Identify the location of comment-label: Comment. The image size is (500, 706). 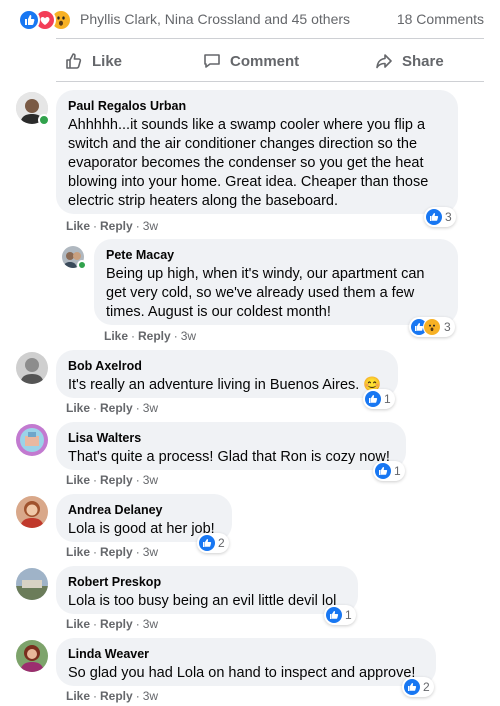
(265, 61).